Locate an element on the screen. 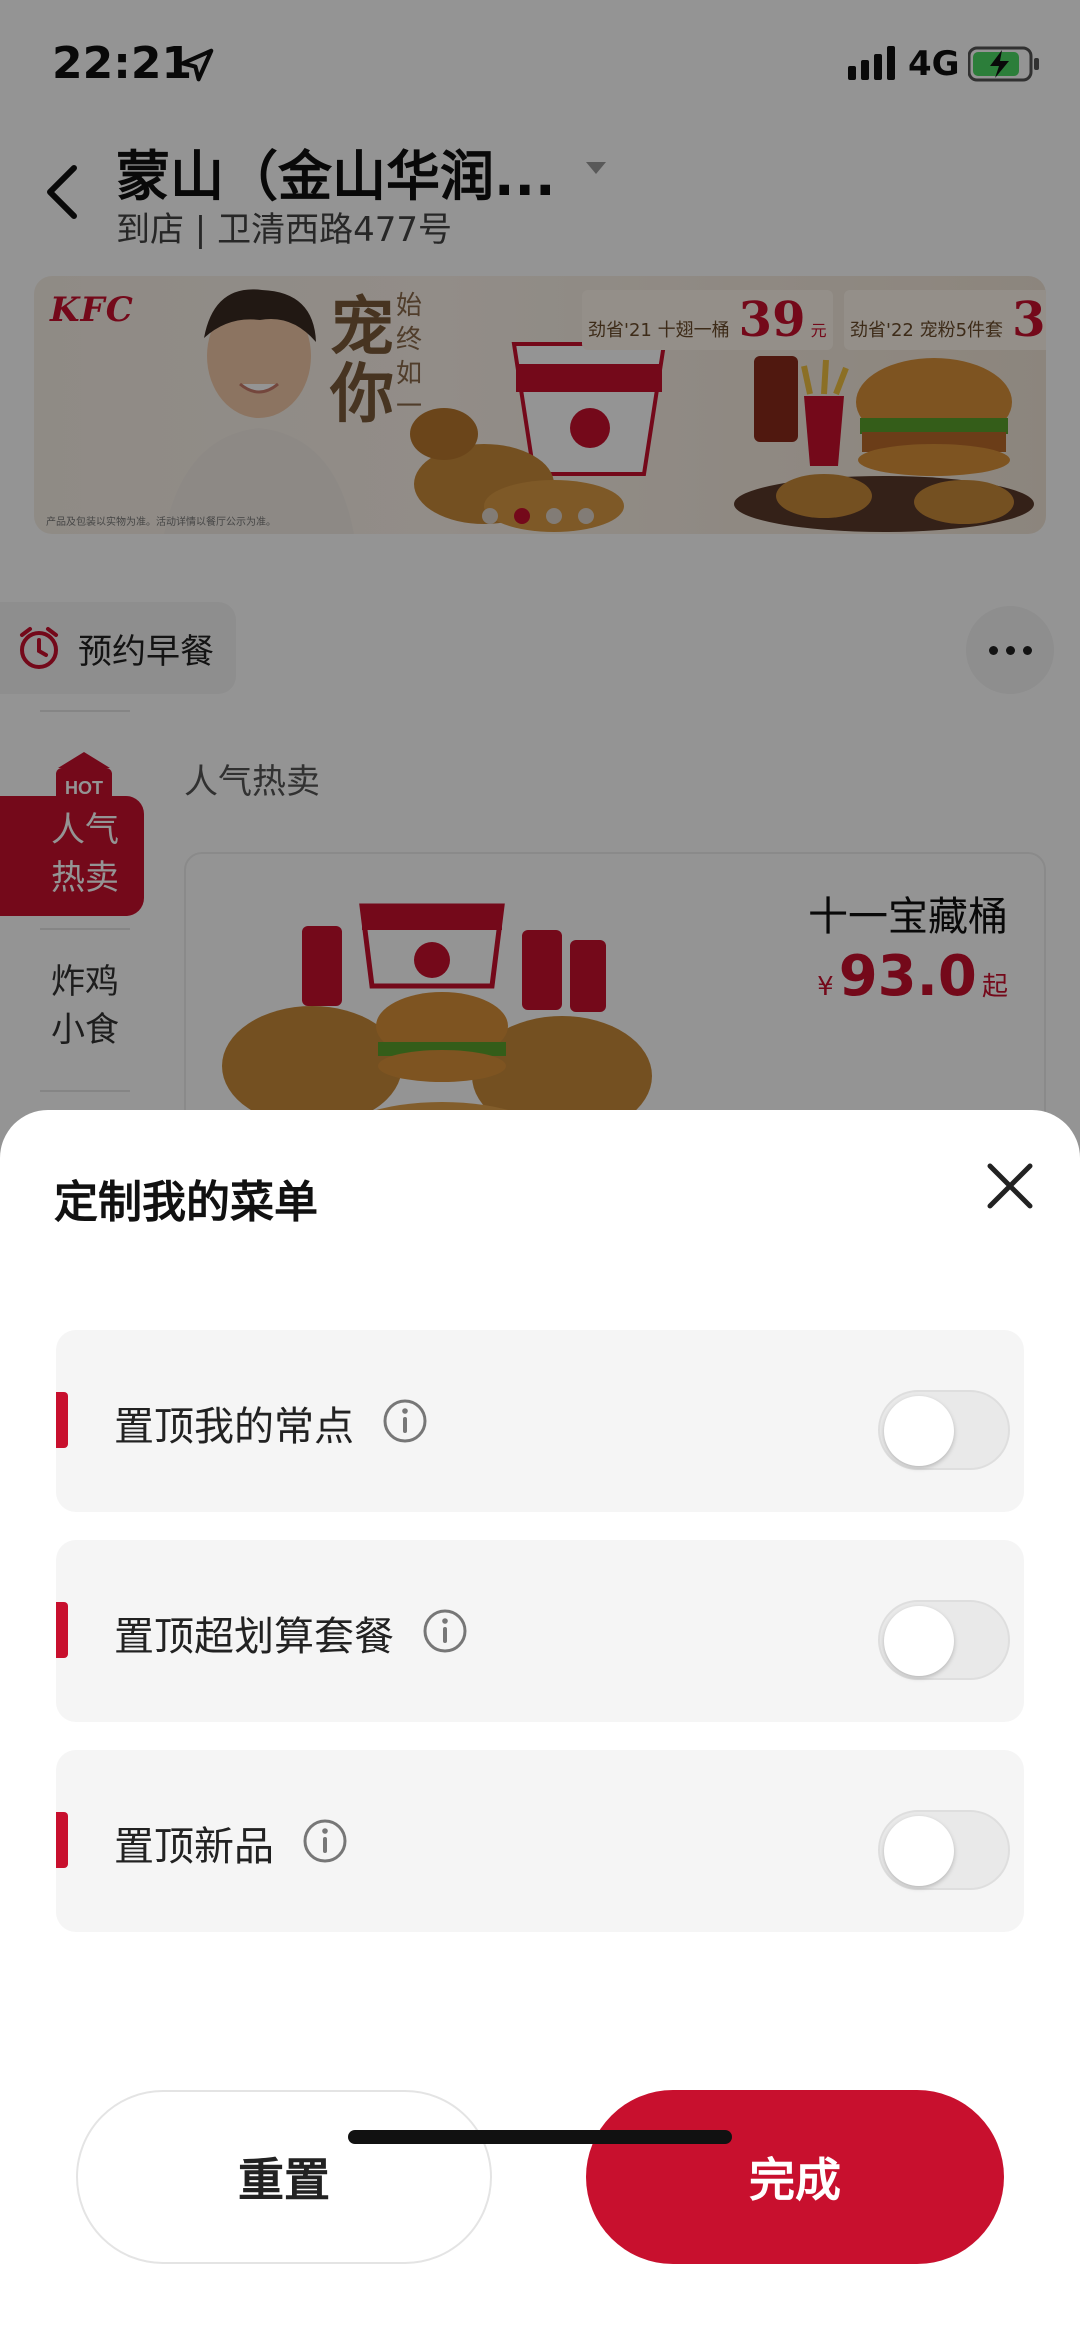  toggle-pin-new-items is located at coordinates (944, 1850).